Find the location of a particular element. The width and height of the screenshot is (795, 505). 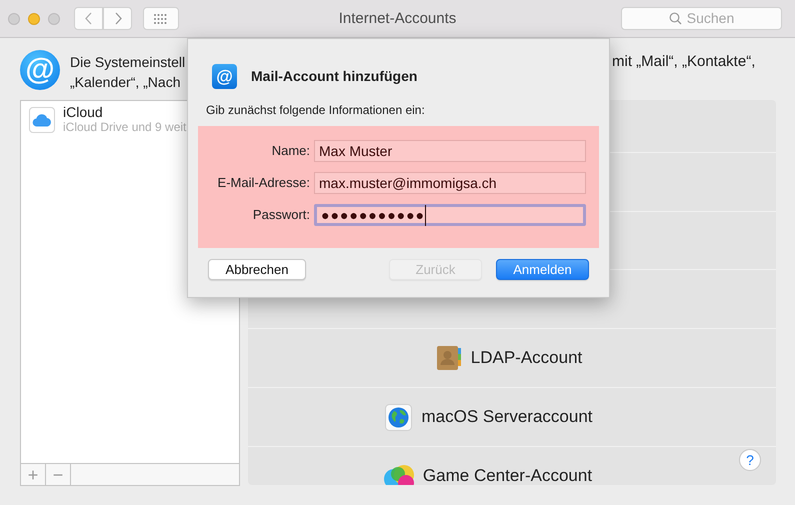

grid-icon is located at coordinates (161, 19).